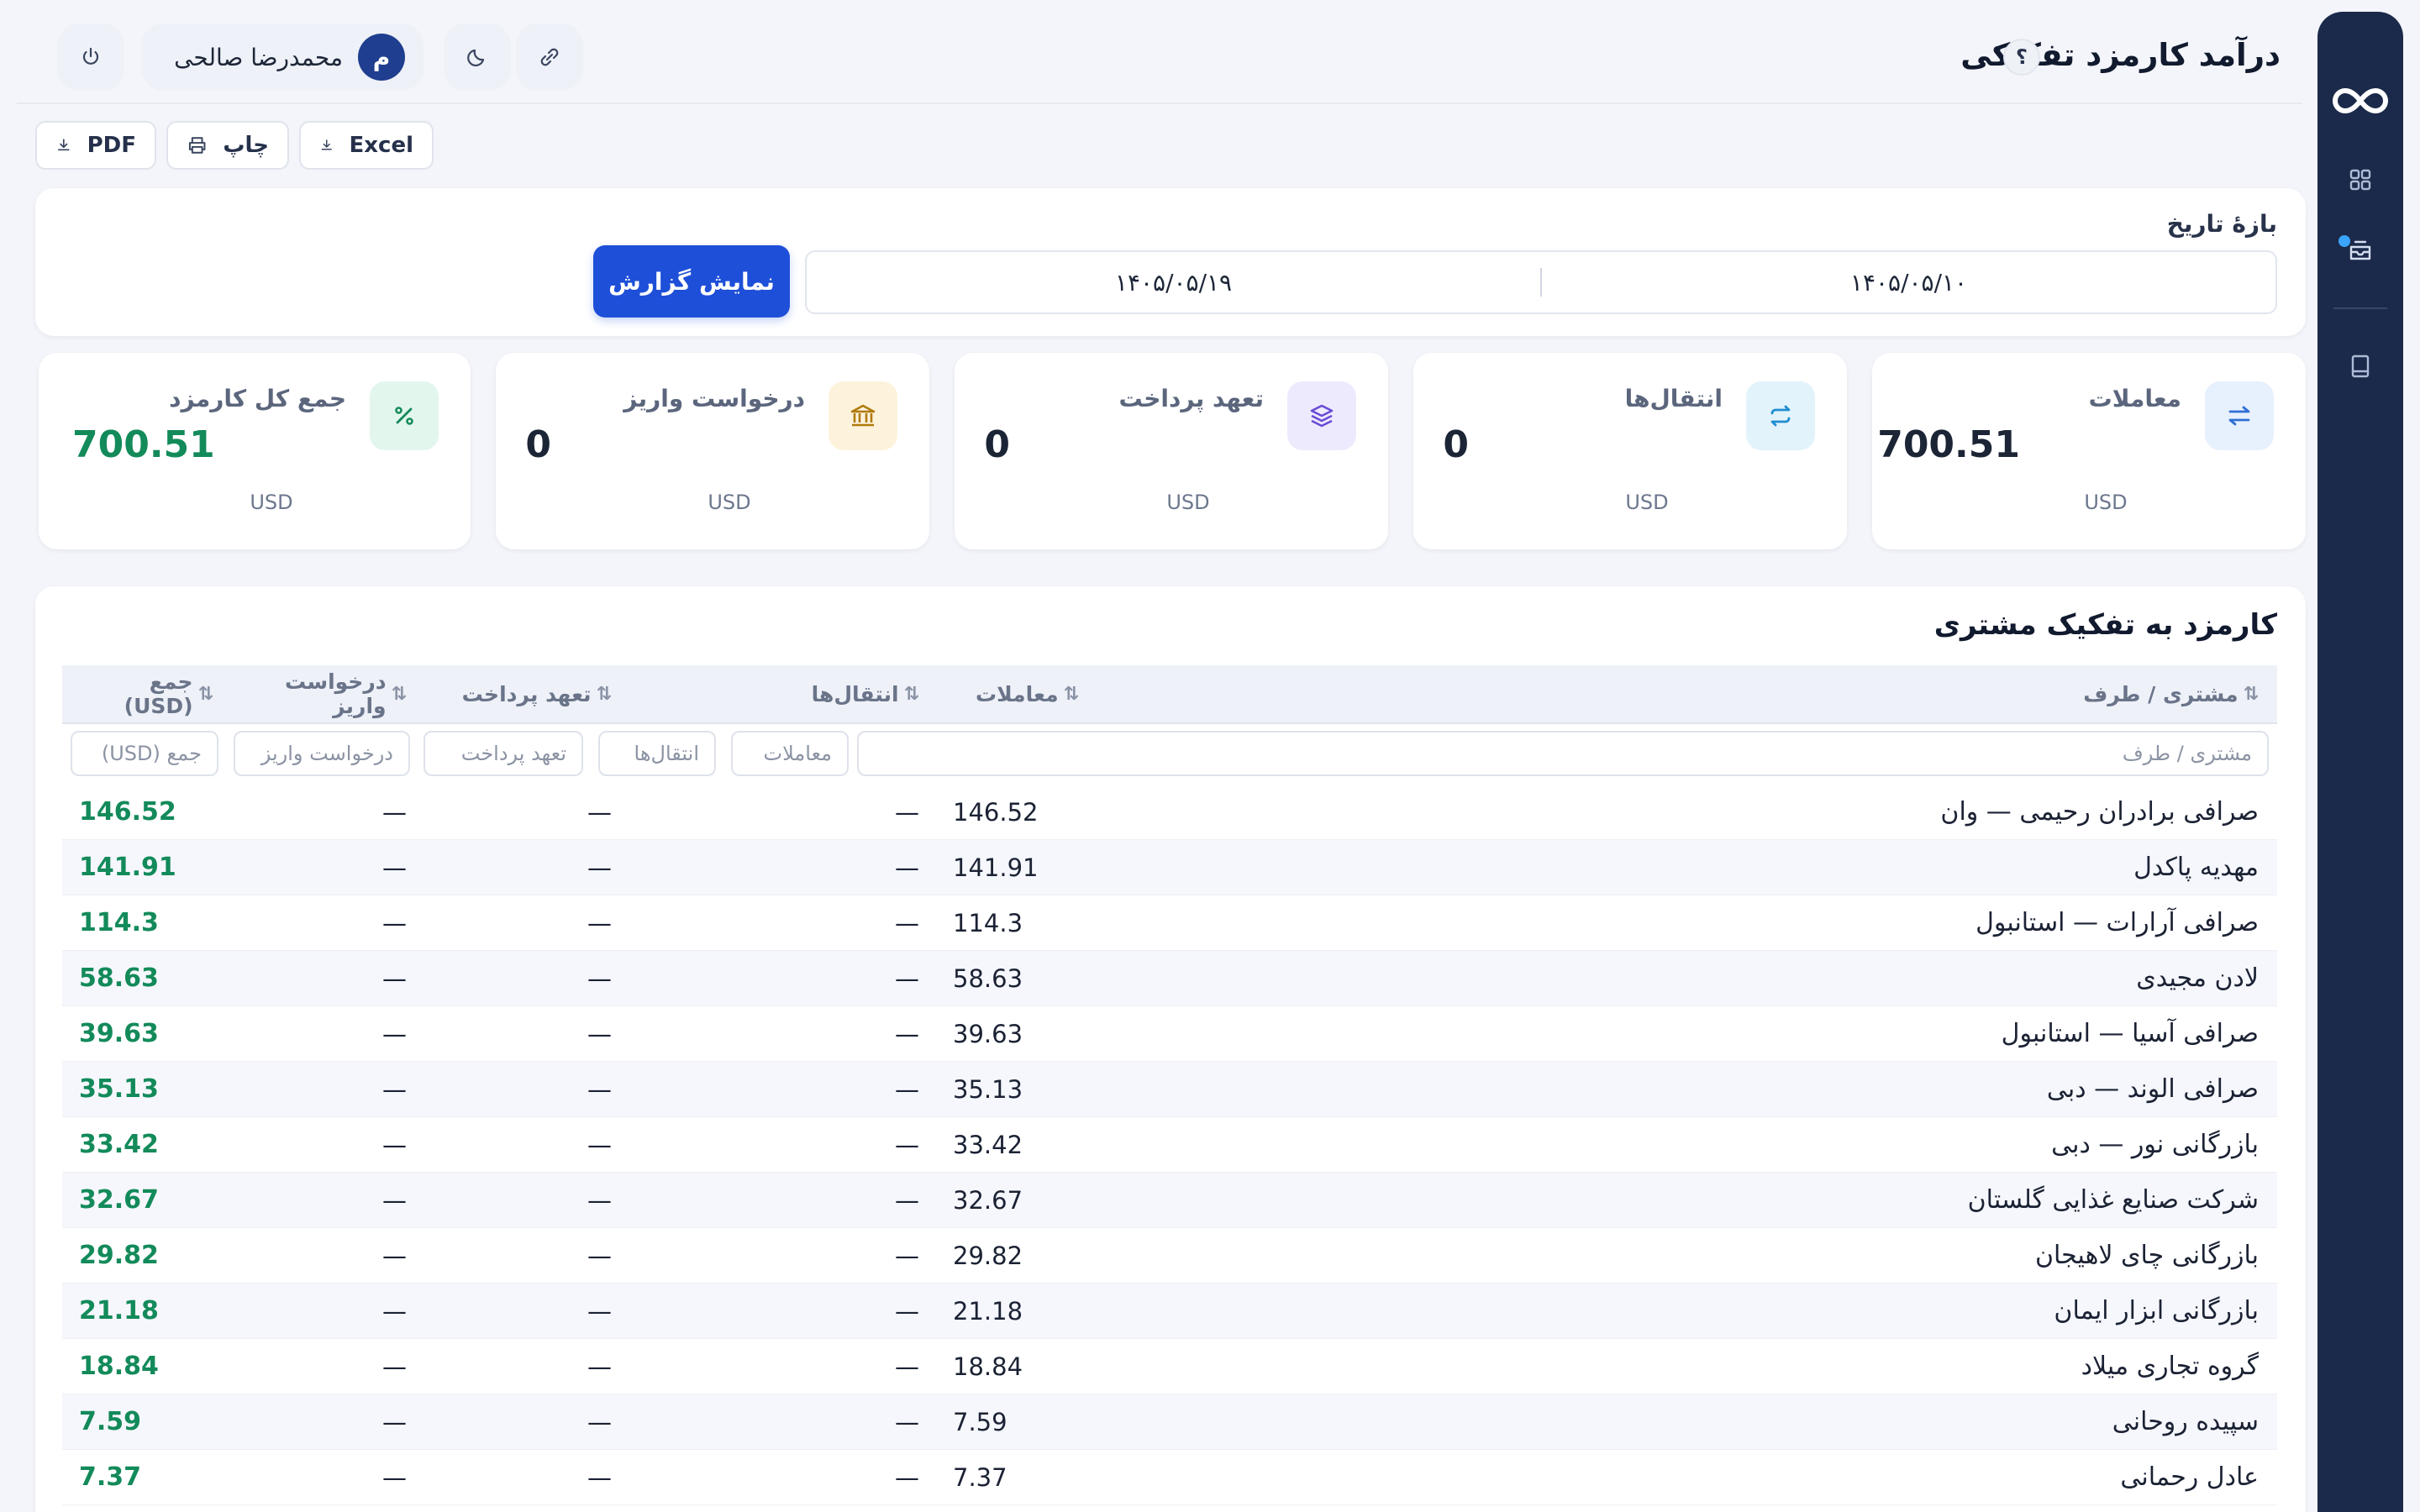 The width and height of the screenshot is (2420, 1512). Describe the element at coordinates (1169, 1089) in the screenshot. I see `table-row: صرافی الوند — دبی 35.13 — — — 35.13` at that location.